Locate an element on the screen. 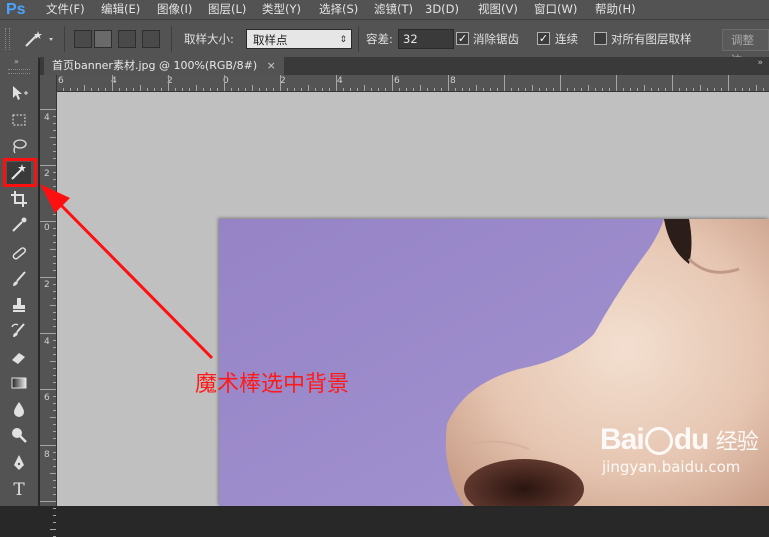 This screenshot has width=769, height=537. annotation-text: 魔术棒选中背景 is located at coordinates (272, 384).